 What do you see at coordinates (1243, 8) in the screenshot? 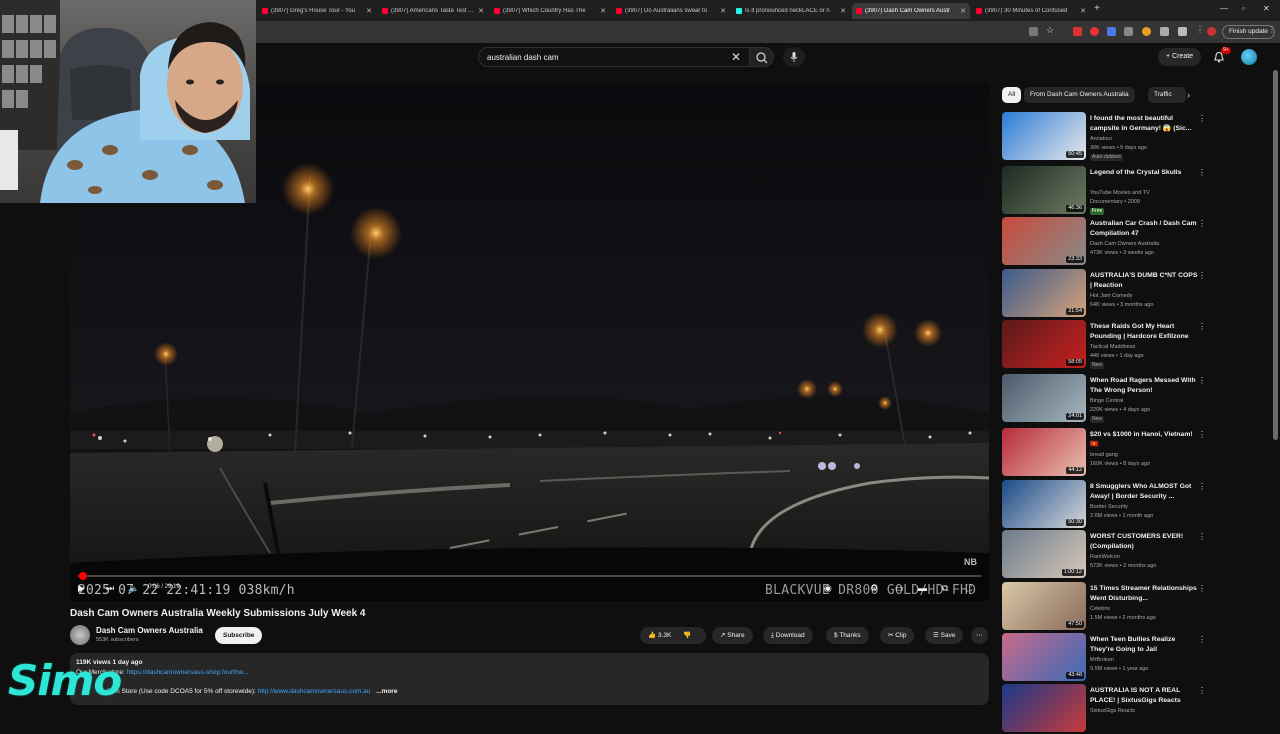
I see `maximize-icon: ▫` at bounding box center [1243, 8].